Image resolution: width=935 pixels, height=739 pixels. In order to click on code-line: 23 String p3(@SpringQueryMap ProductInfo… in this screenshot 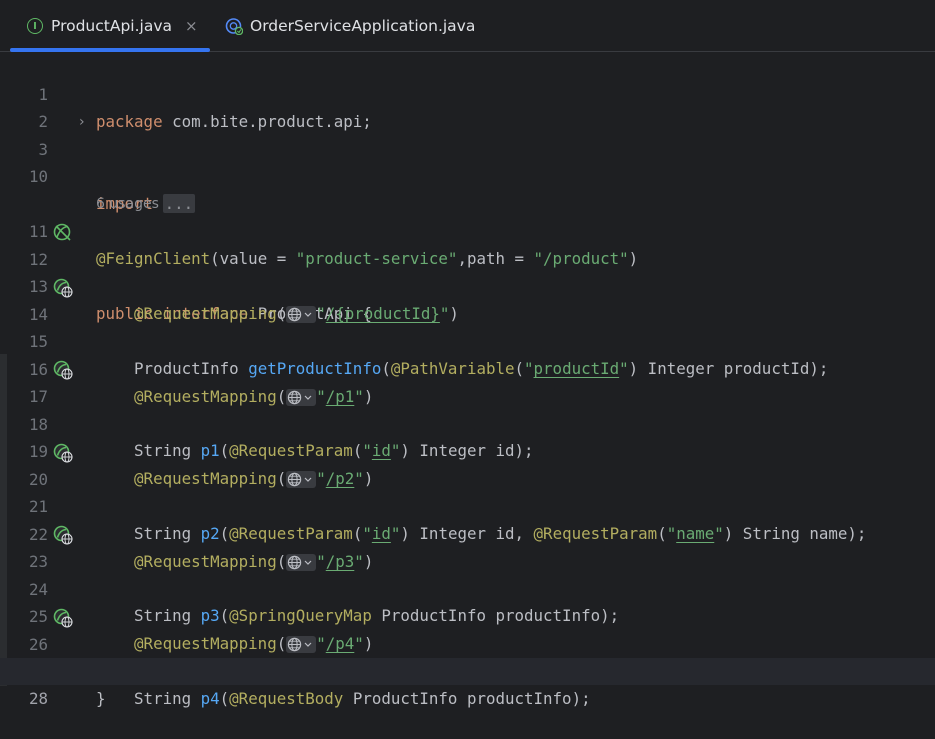, I will do `click(467, 573)`.